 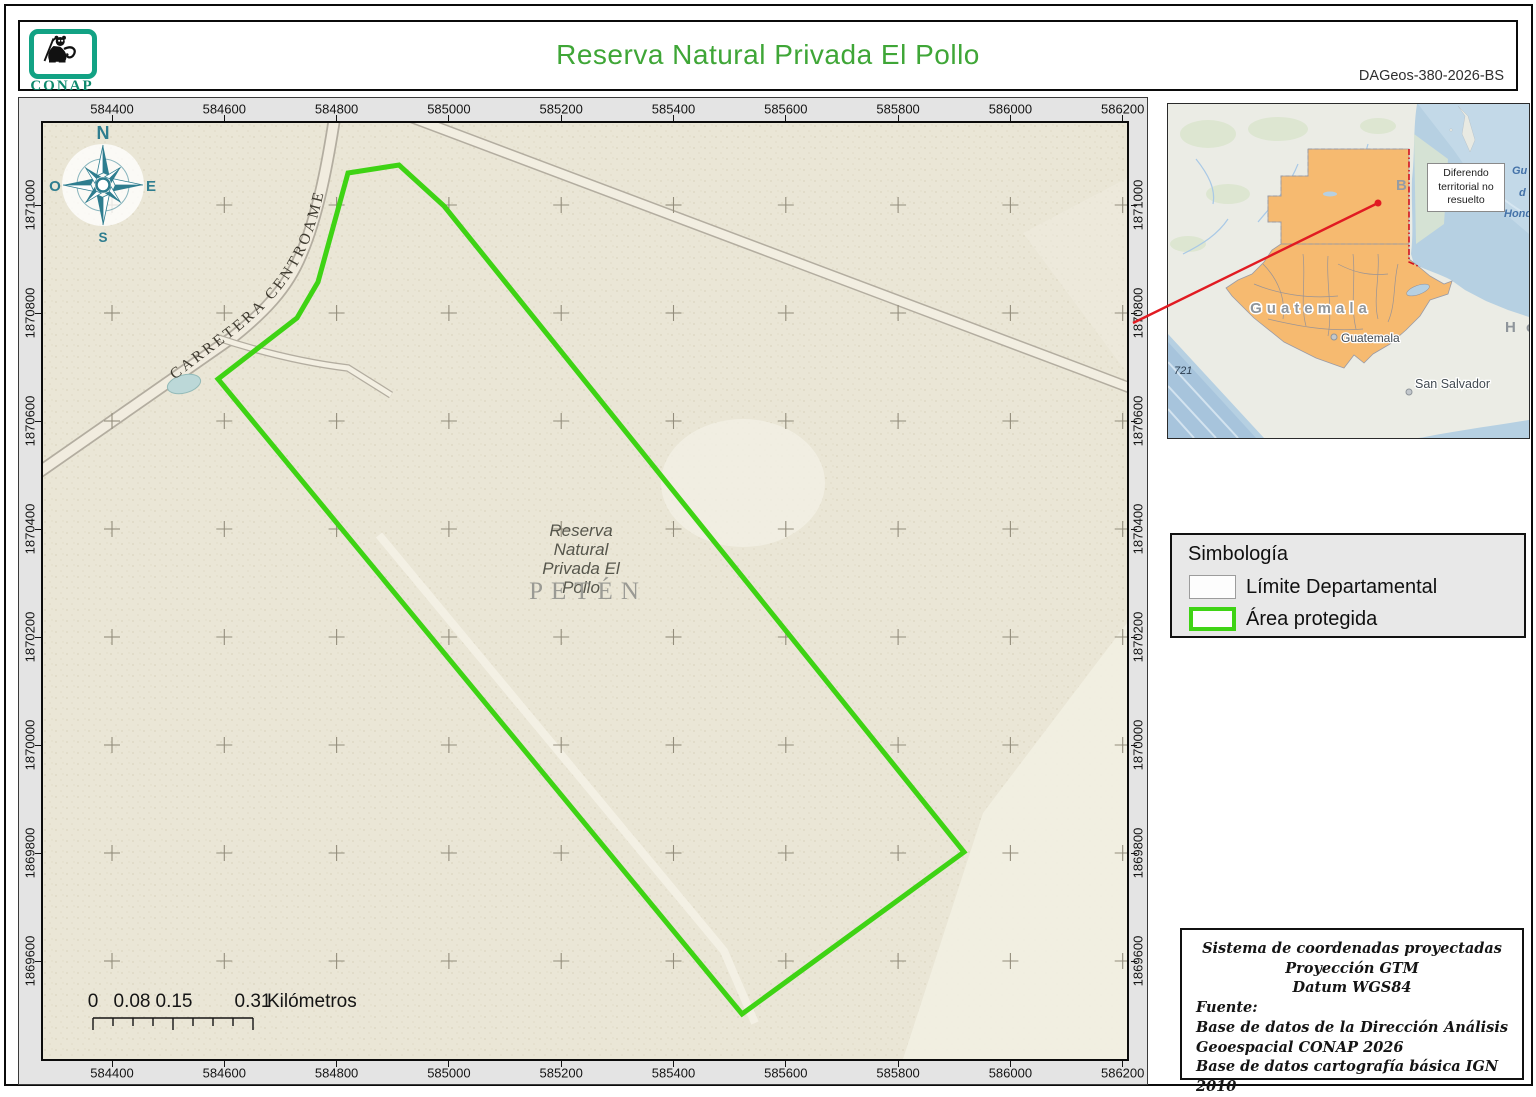 I want to click on axis-label-bottom: 584800, so click(x=336, y=1073).